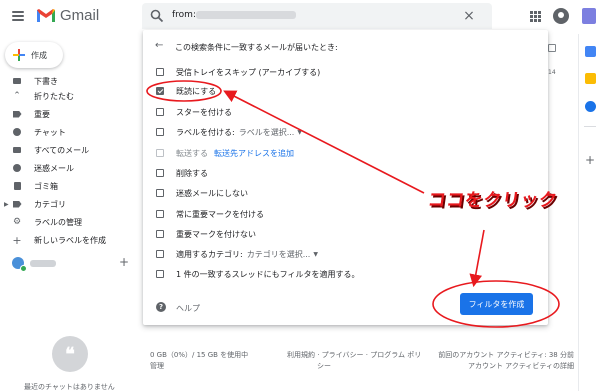 The width and height of the screenshot is (600, 391). I want to click on option-categorize: 適用するカテゴリ: カテゴリを選択... ▼, so click(237, 254).